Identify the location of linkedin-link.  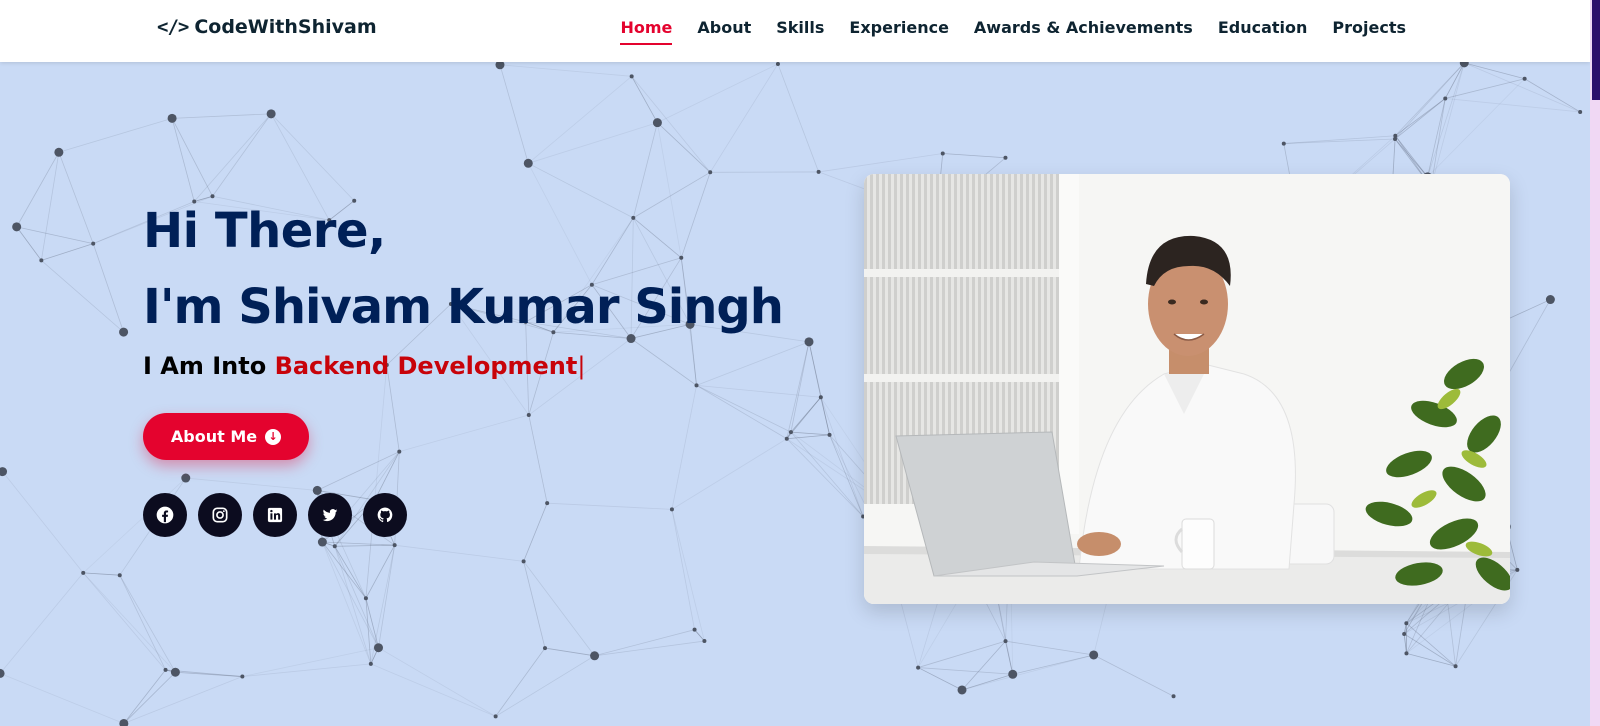
(275, 515).